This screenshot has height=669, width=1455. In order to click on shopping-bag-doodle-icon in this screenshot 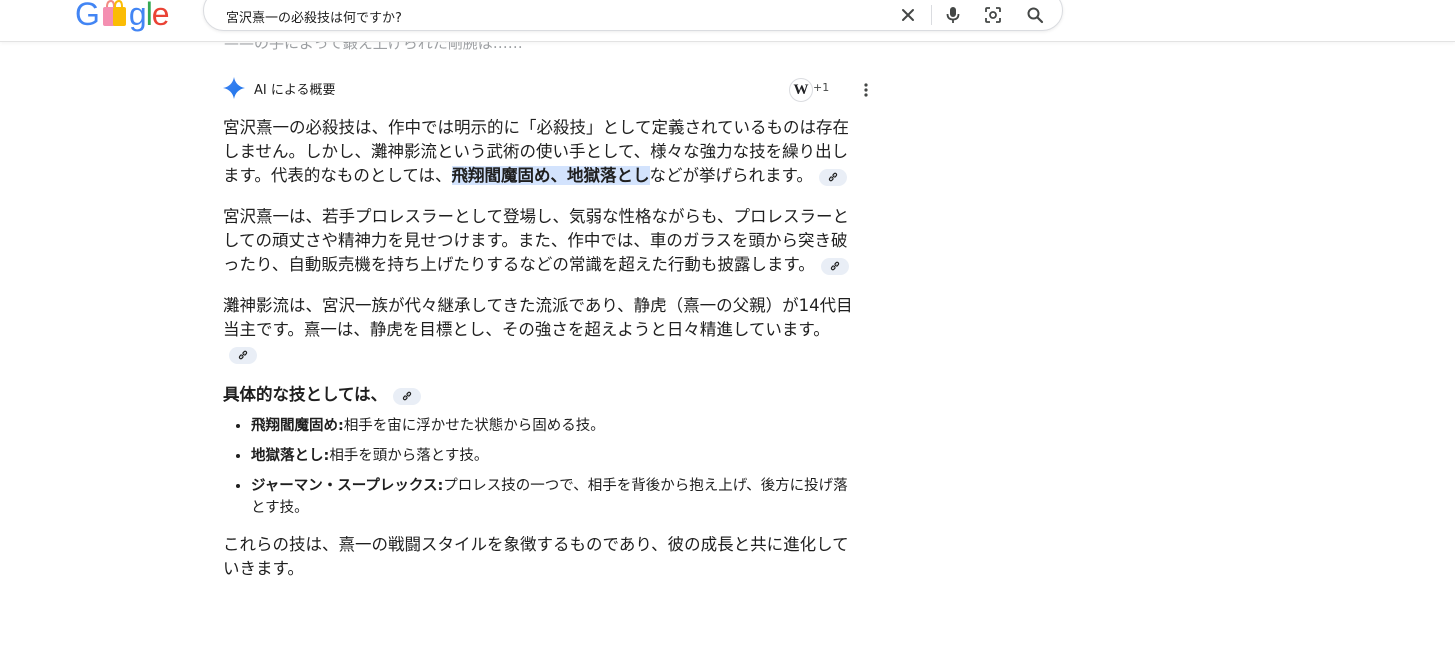, I will do `click(114, 13)`.